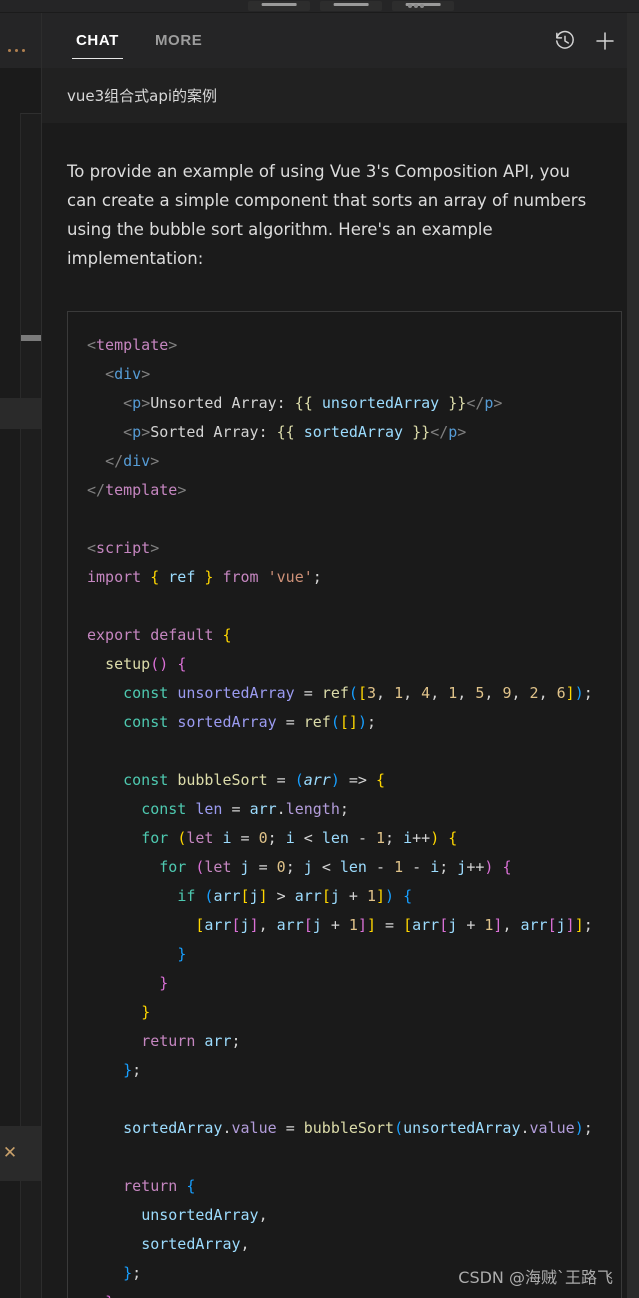 Image resolution: width=639 pixels, height=1298 pixels. I want to click on left-panel-highlighted-row, so click(20, 413).